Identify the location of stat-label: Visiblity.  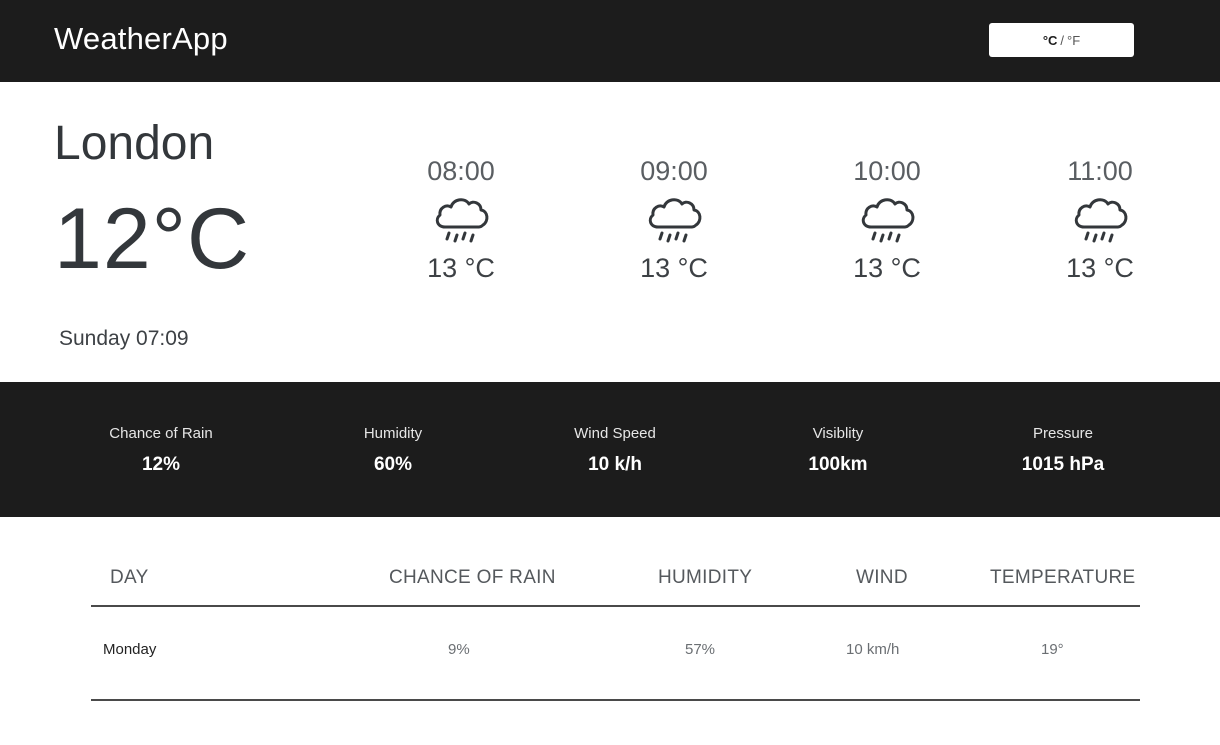
(838, 433).